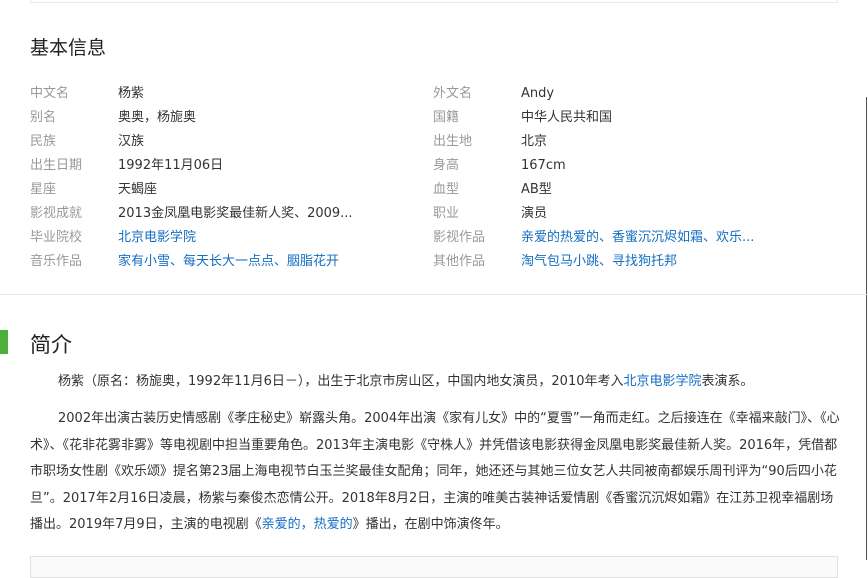 The height and width of the screenshot is (578, 868). What do you see at coordinates (453, 93) in the screenshot?
I see `info-label: 外文名` at bounding box center [453, 93].